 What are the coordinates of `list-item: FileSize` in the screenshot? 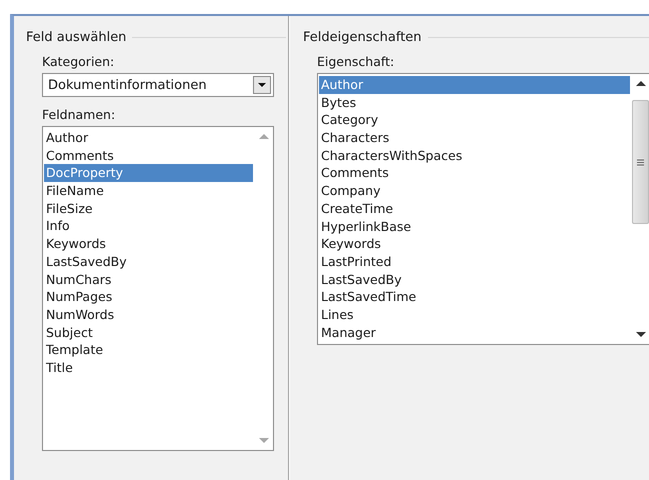 It's located at (148, 209).